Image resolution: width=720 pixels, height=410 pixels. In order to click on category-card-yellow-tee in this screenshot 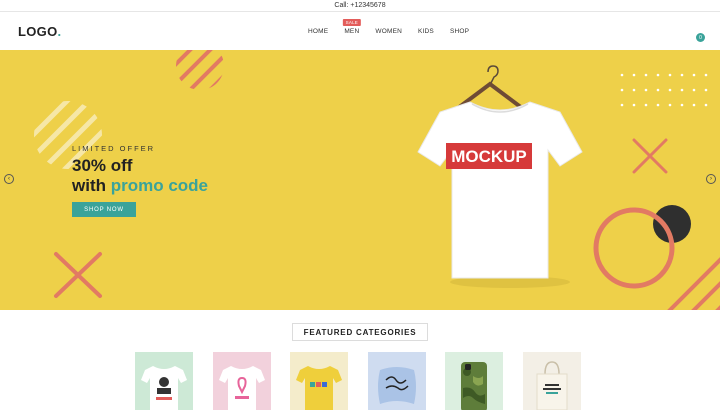, I will do `click(319, 381)`.